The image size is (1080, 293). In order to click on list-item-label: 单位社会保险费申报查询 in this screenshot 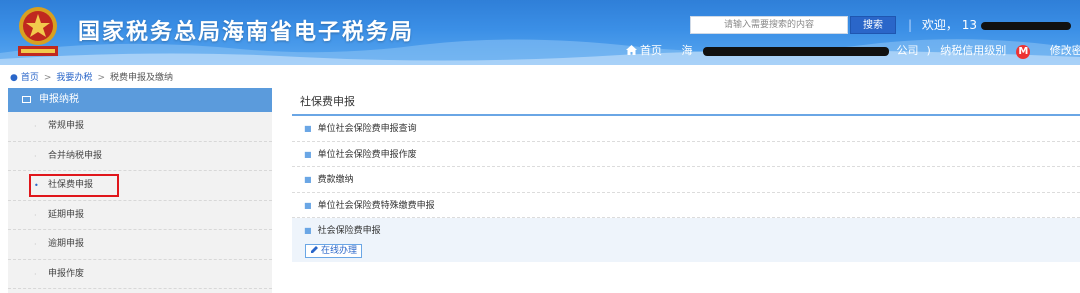, I will do `click(367, 129)`.